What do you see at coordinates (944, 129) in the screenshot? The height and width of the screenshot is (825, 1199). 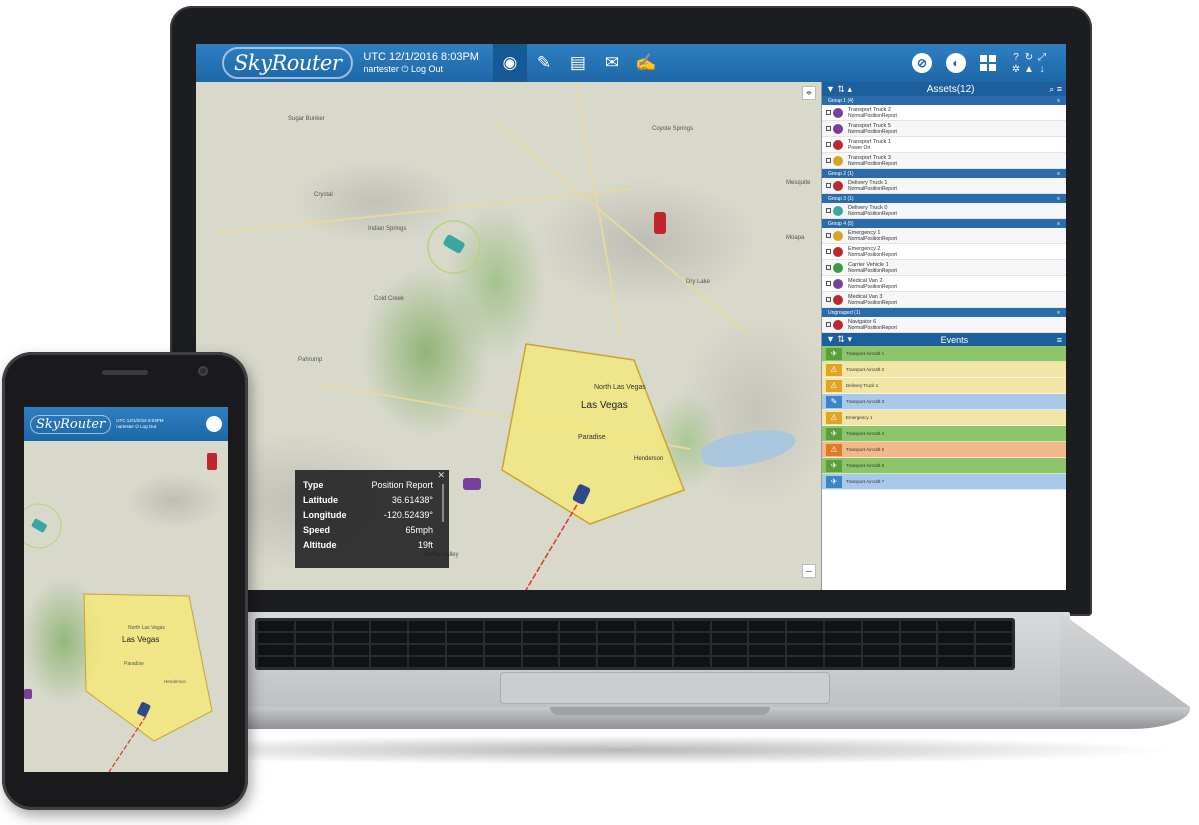 I see `asset-row: Transport Truck 5 NormalPositionReport` at bounding box center [944, 129].